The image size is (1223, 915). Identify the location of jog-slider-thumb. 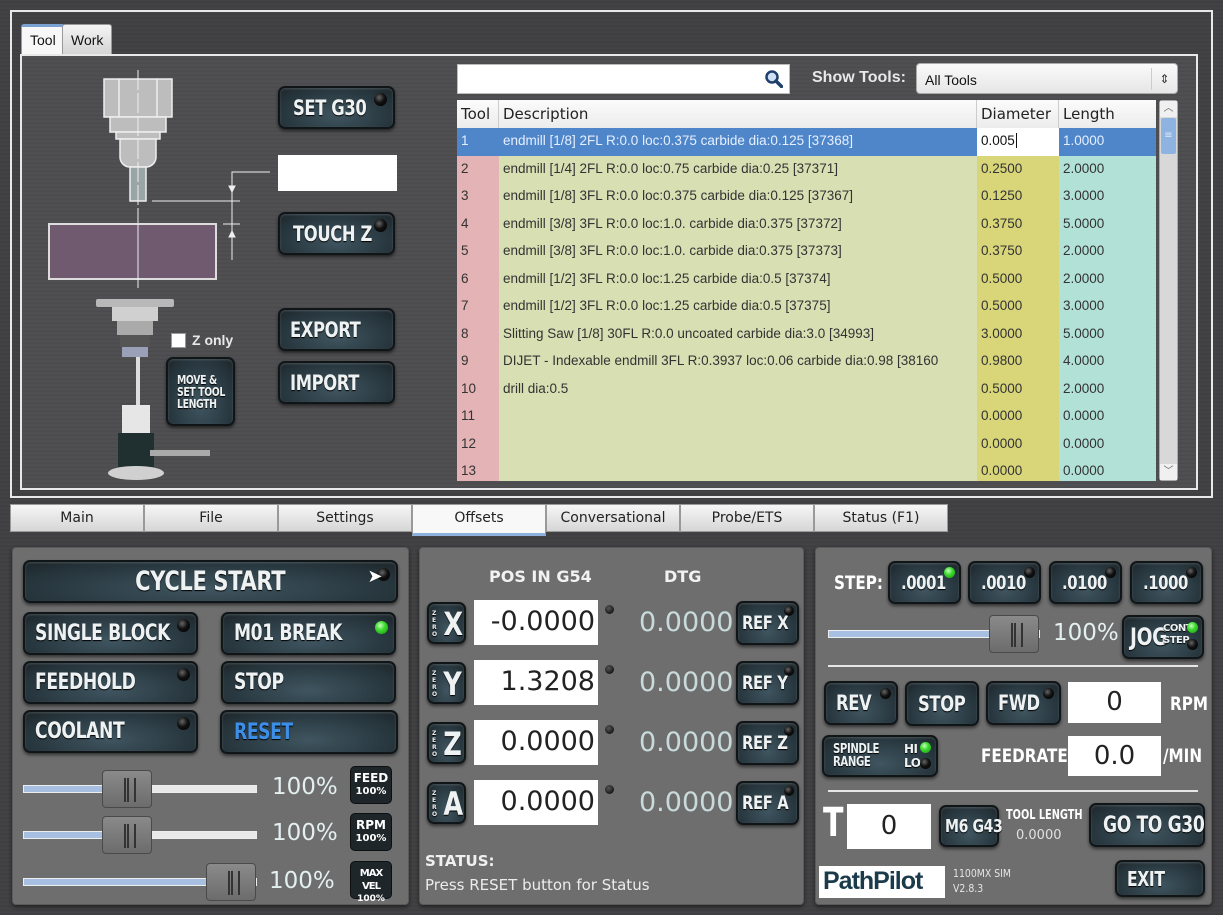
(1014, 634).